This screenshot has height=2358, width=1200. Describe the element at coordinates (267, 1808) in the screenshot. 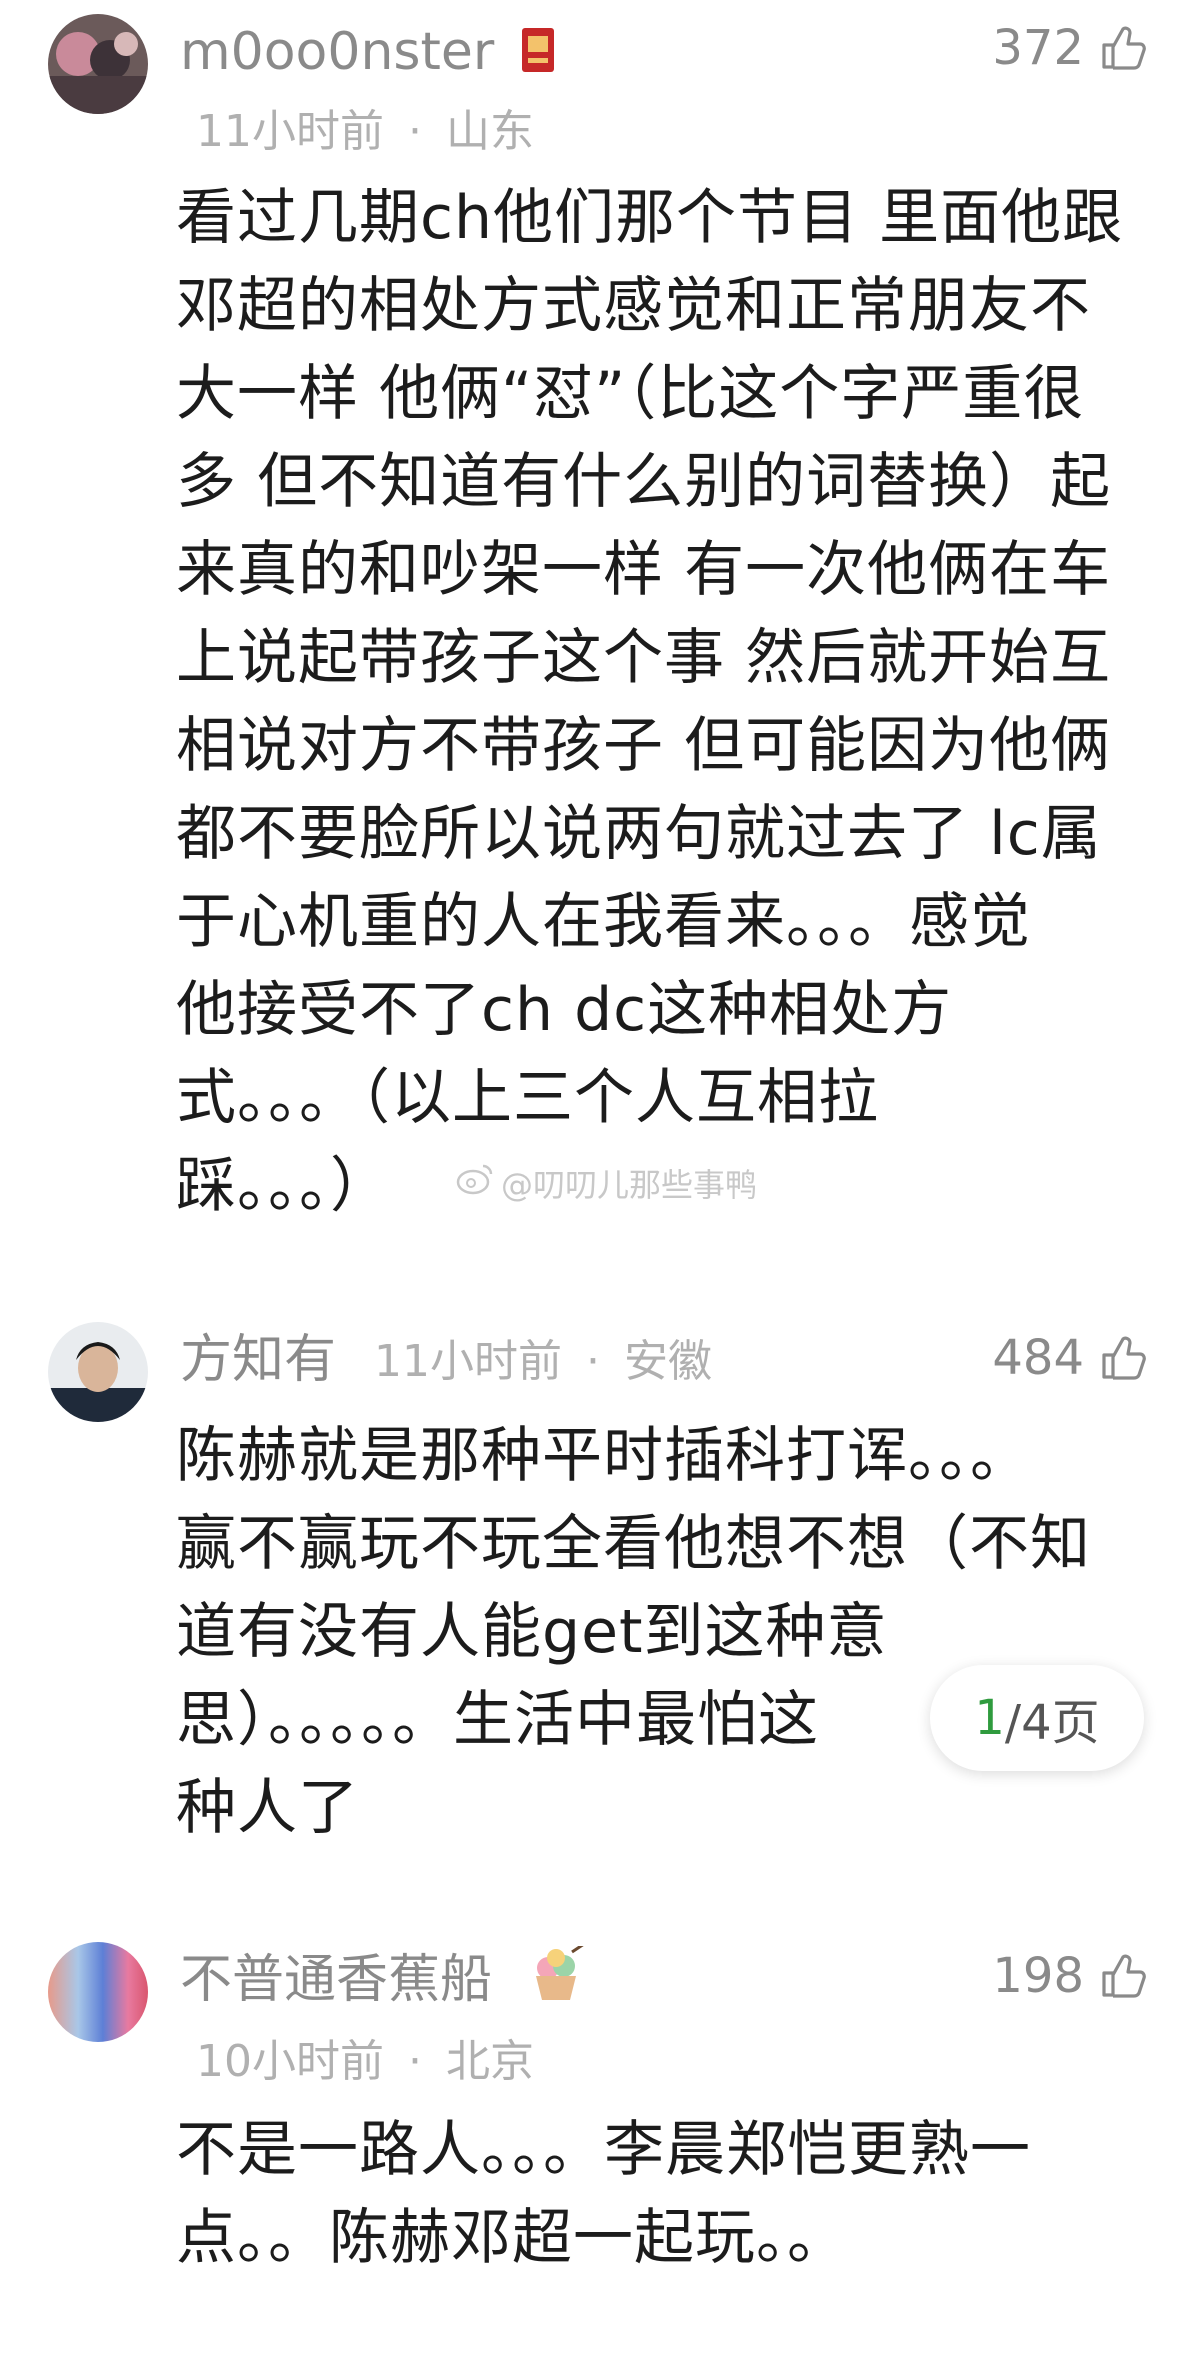

I see `comment-line: 种人了` at that location.